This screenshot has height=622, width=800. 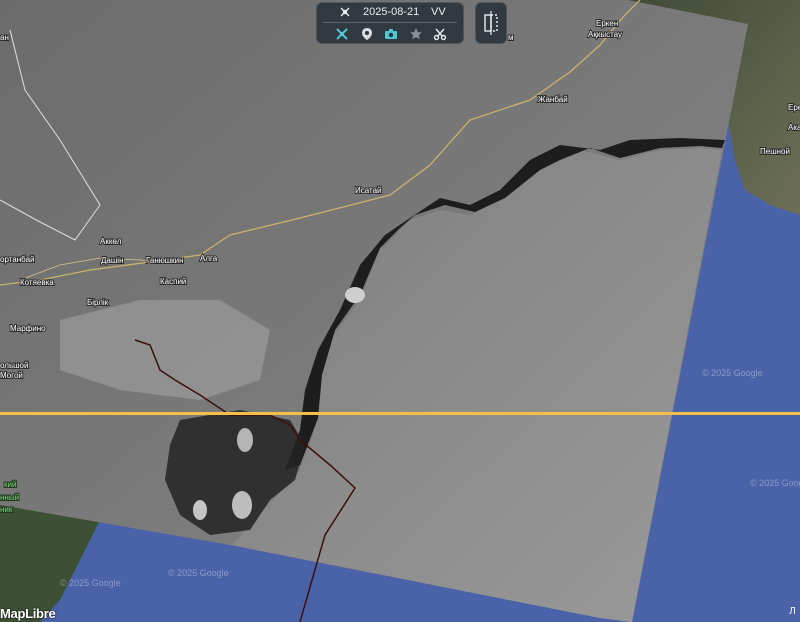 What do you see at coordinates (209, 258) in the screenshot?
I see `place-label: Алга` at bounding box center [209, 258].